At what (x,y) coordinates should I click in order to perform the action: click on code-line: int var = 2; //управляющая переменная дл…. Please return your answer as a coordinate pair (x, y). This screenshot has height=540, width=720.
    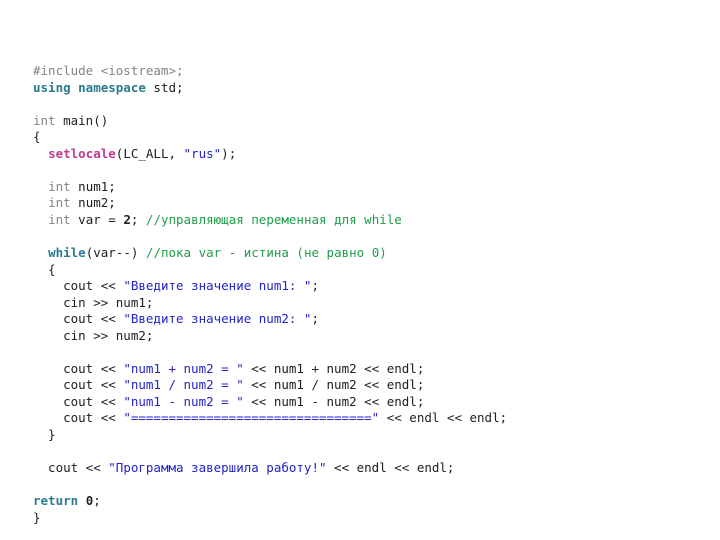
    Looking at the image, I should click on (270, 220).